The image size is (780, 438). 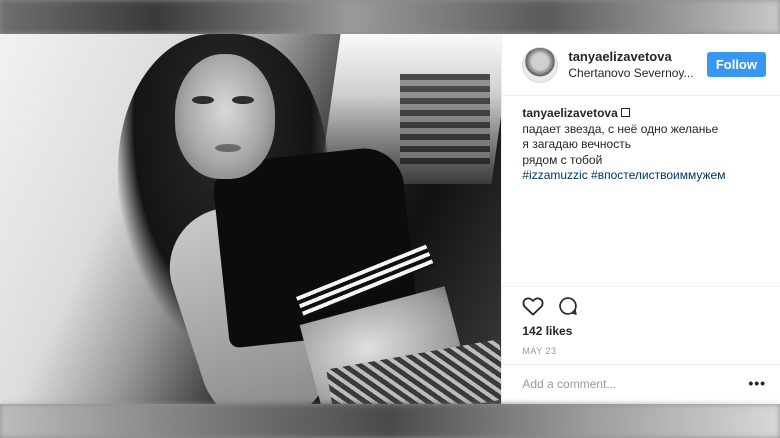 I want to click on username-link: tanyaelizavetova, so click(x=634, y=57).